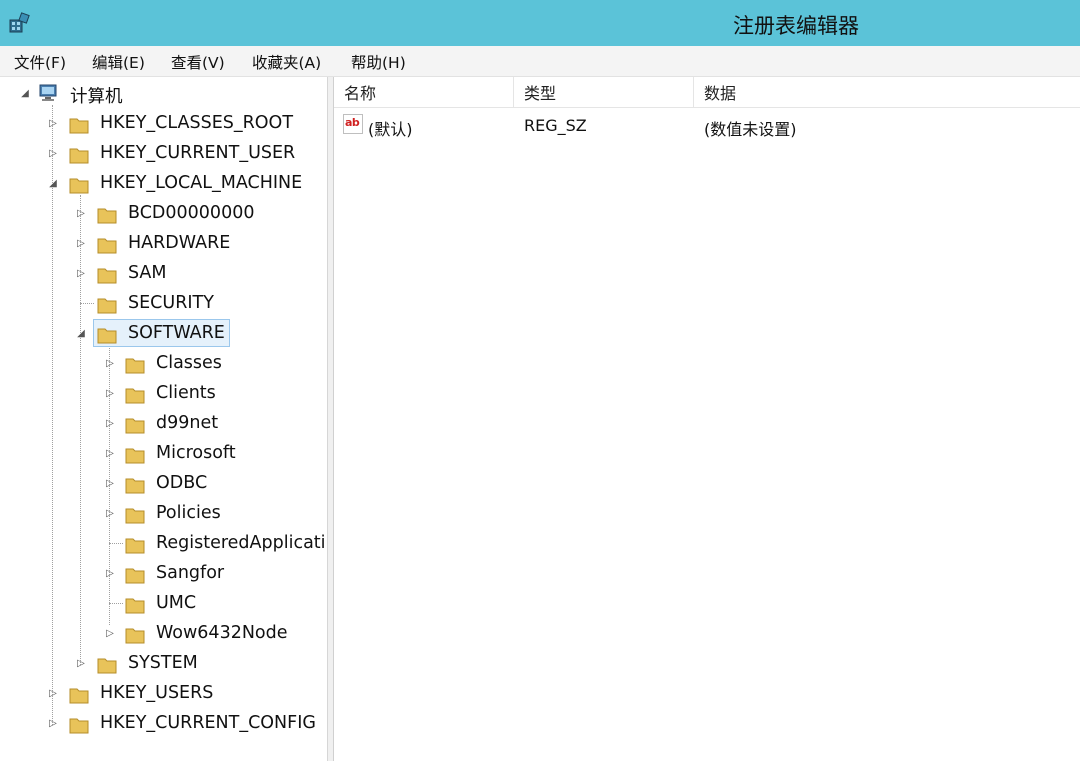  I want to click on value-data: (数值未设置), so click(750, 129).